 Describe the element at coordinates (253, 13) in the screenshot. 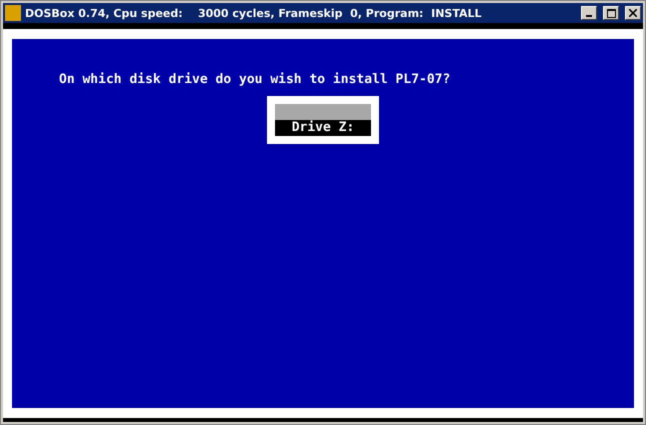

I see `window-title: DOSBox 0.74, Cpu speed: 3000 cycles, Frameskip 0, Program: INSTALL` at that location.